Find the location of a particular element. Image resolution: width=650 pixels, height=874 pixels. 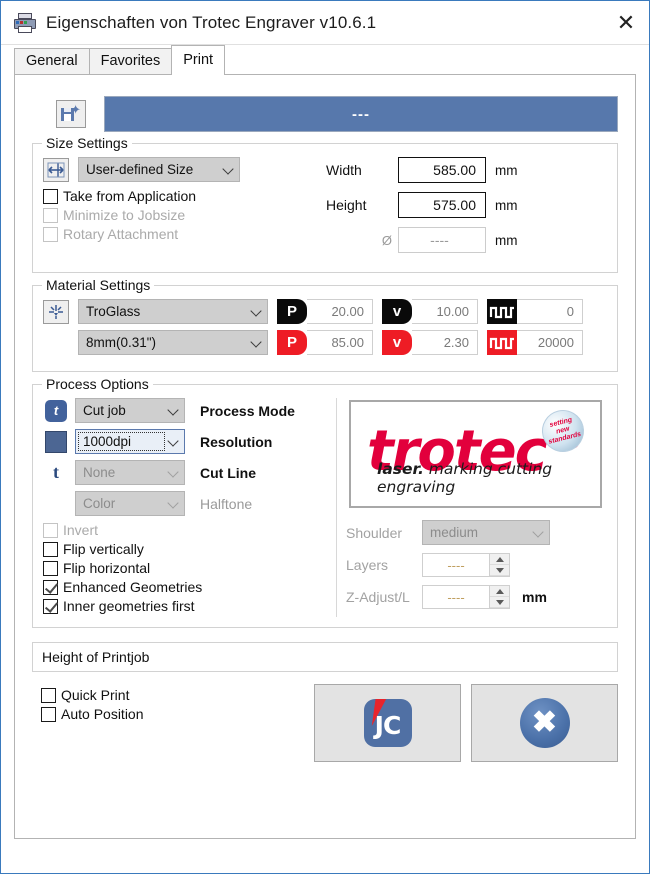

halftone-value: Color is located at coordinates (99, 503).